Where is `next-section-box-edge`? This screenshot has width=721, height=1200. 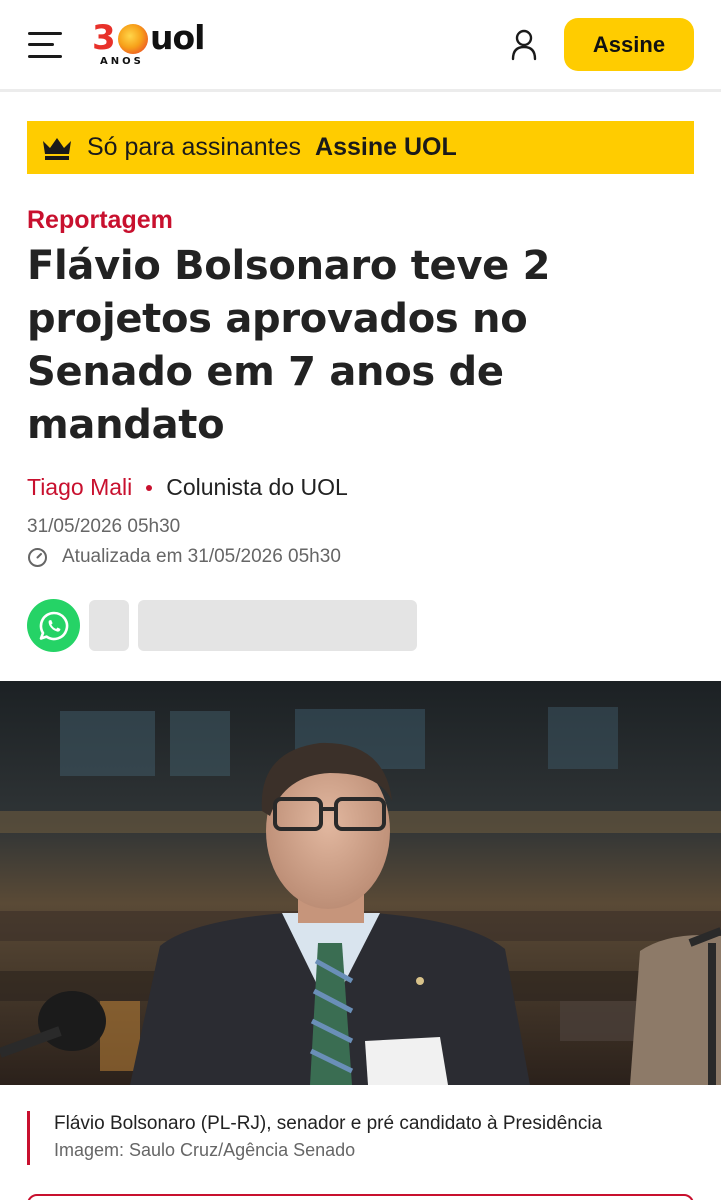 next-section-box-edge is located at coordinates (360, 1197).